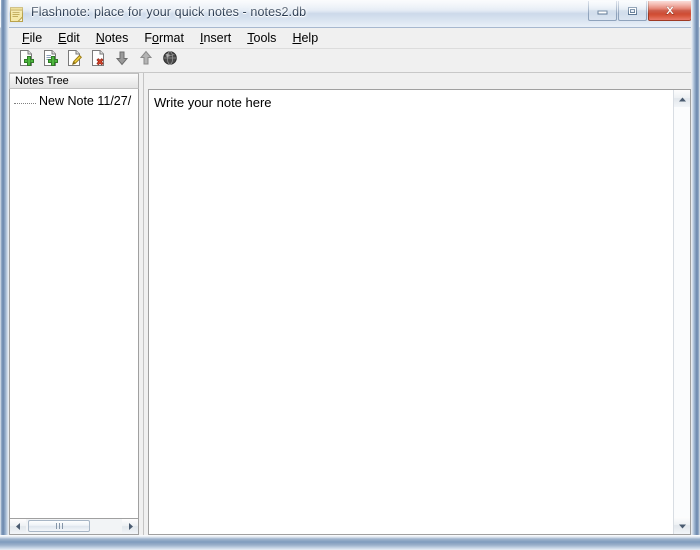 Image resolution: width=700 pixels, height=550 pixels. I want to click on new-subnote-button, so click(50, 61).